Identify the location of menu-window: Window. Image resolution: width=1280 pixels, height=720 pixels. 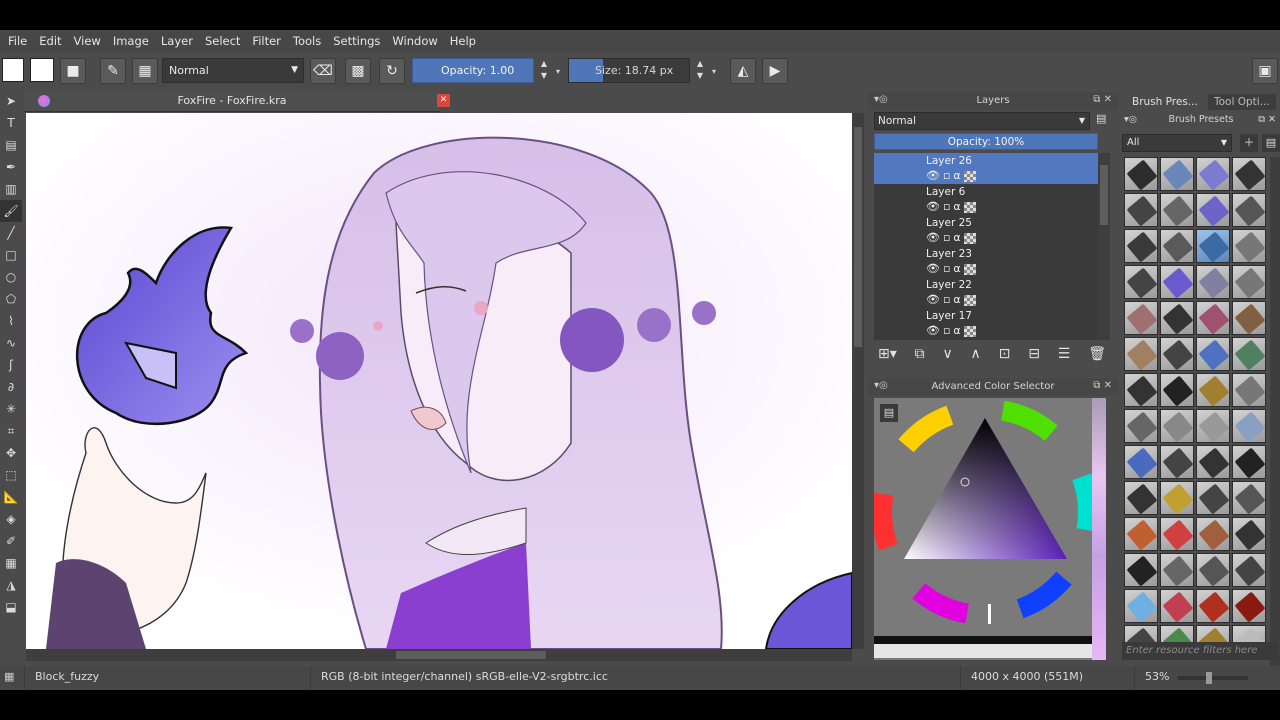
(414, 41).